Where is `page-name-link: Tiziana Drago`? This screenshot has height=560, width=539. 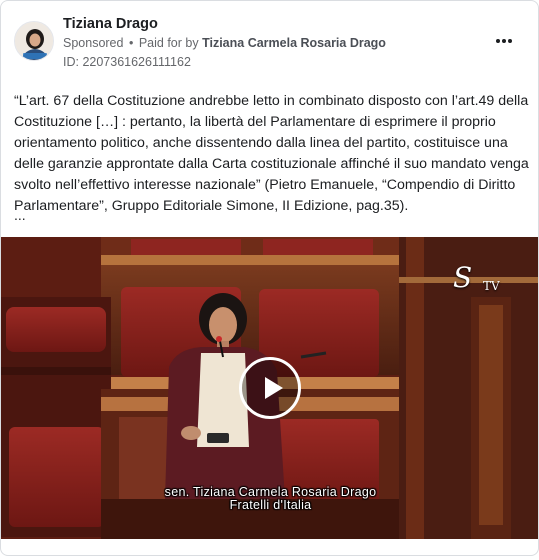
page-name-link: Tiziana Drago is located at coordinates (110, 24).